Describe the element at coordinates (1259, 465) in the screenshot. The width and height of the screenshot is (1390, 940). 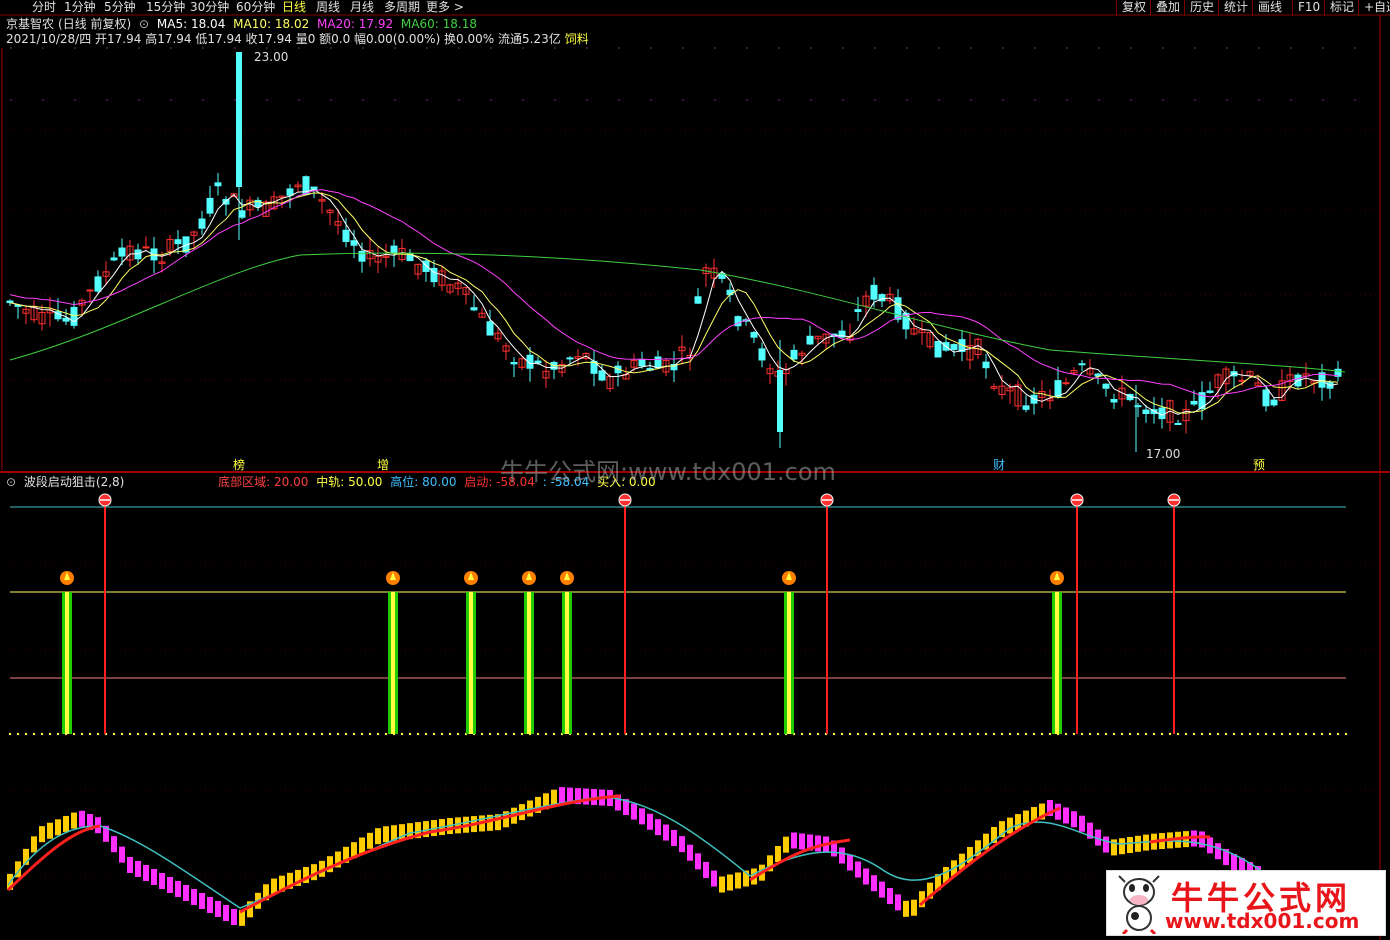
I see `event-mark-yu: 预` at that location.